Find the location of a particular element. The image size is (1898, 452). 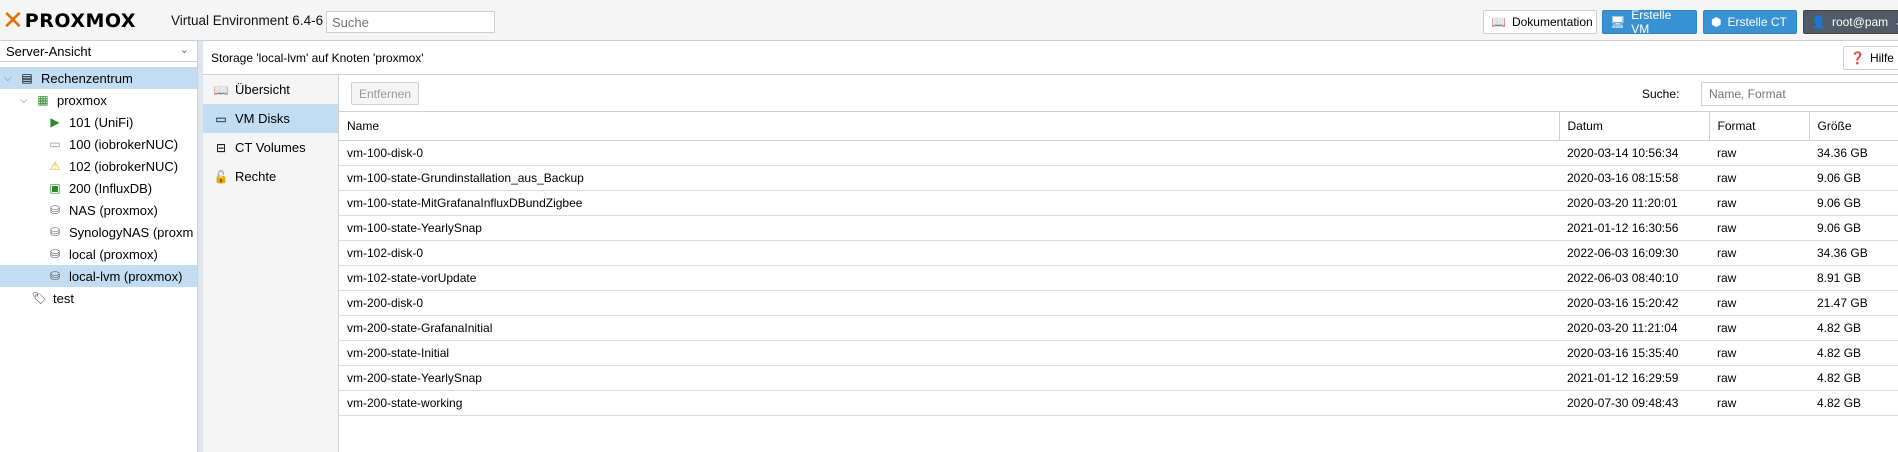

view-selector: Server-Ansicht ⌄ is located at coordinates (98, 51).